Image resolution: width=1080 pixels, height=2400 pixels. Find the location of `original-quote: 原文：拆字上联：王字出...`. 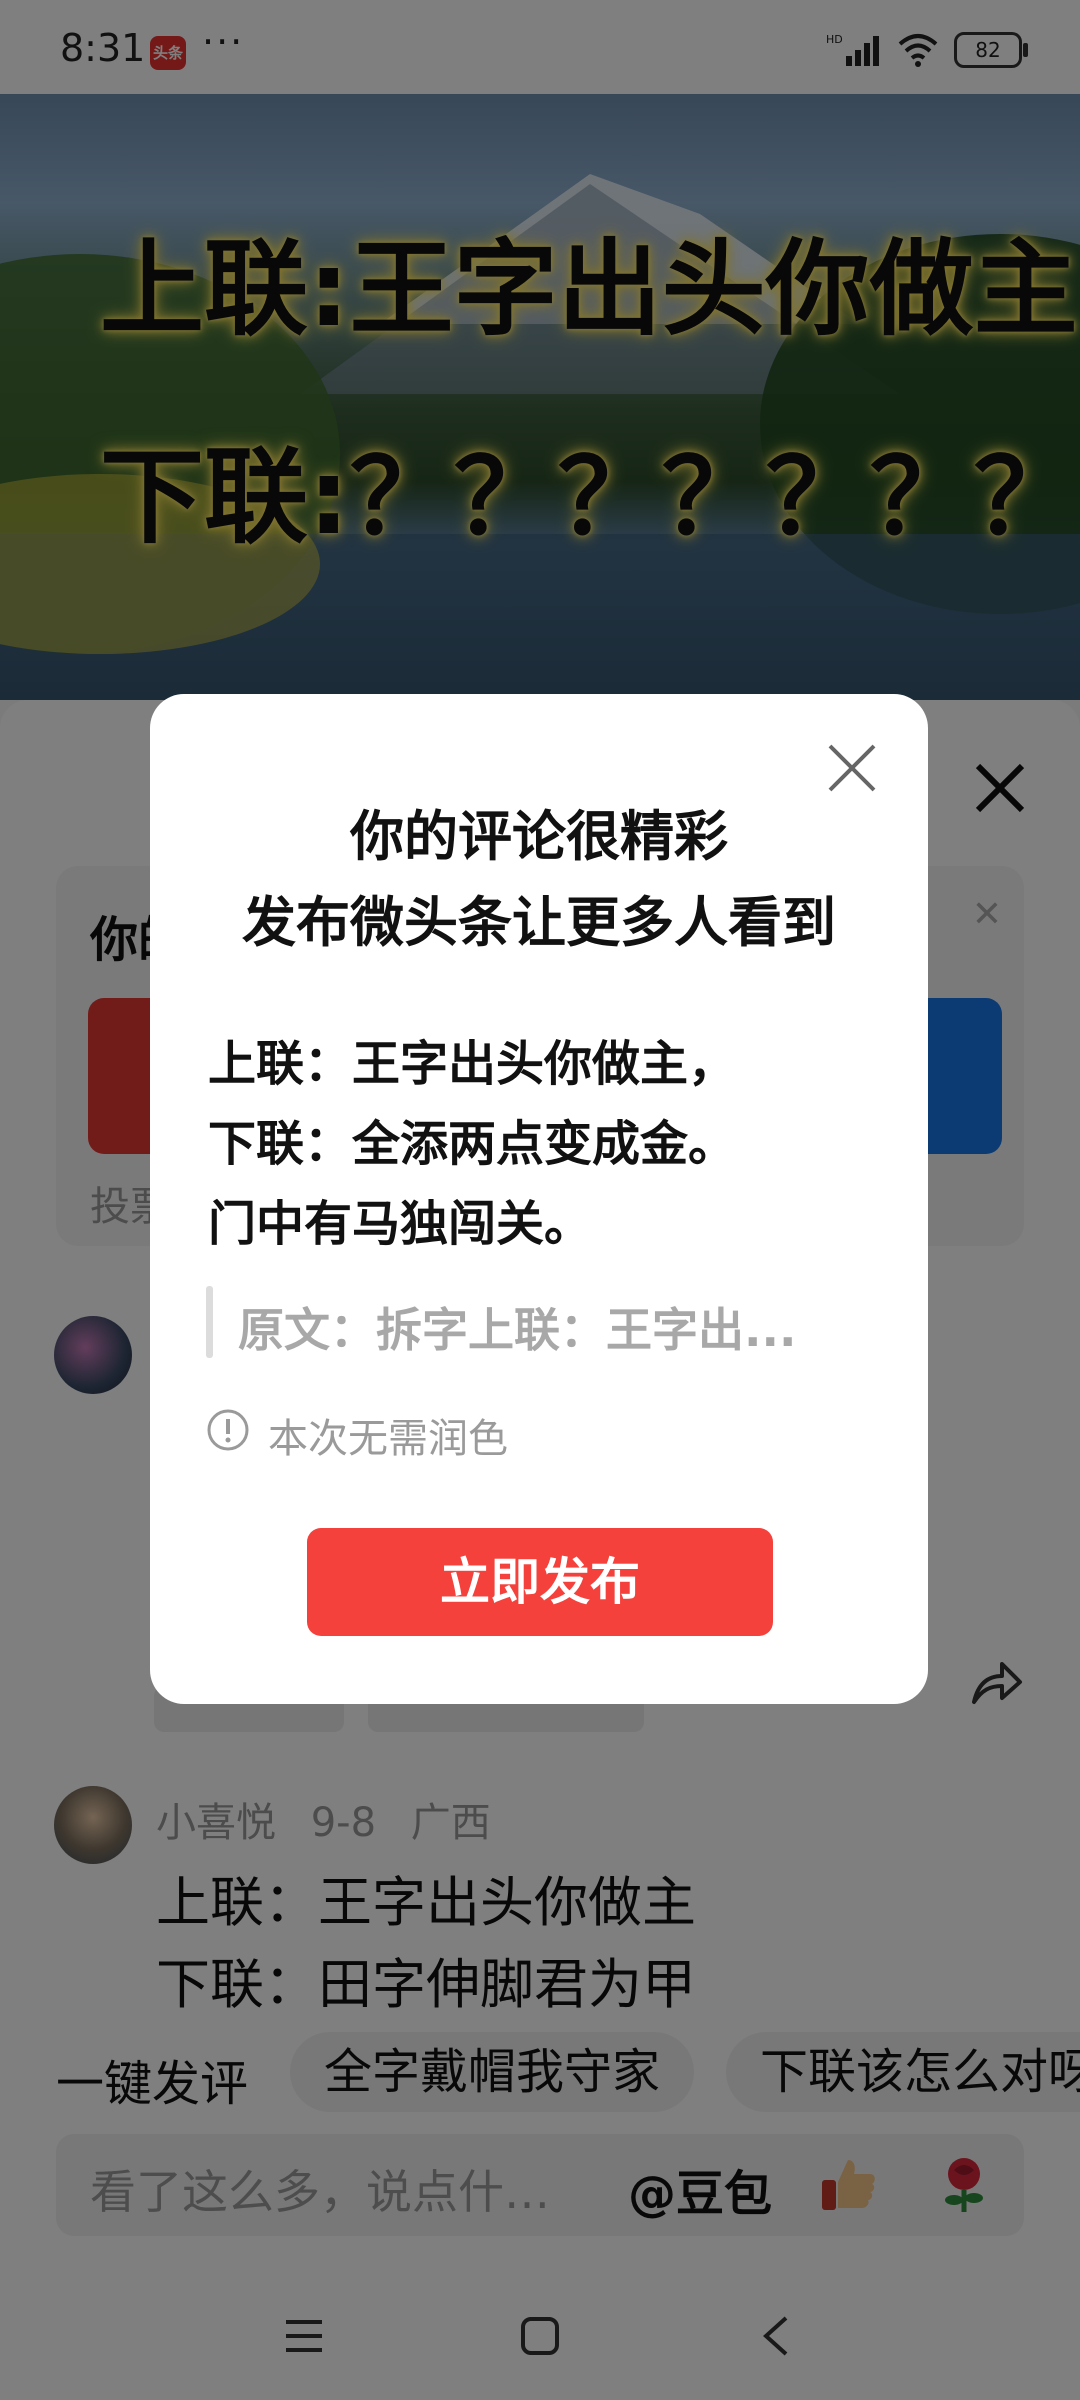

original-quote: 原文：拆字上联：王字出... is located at coordinates (517, 1330).